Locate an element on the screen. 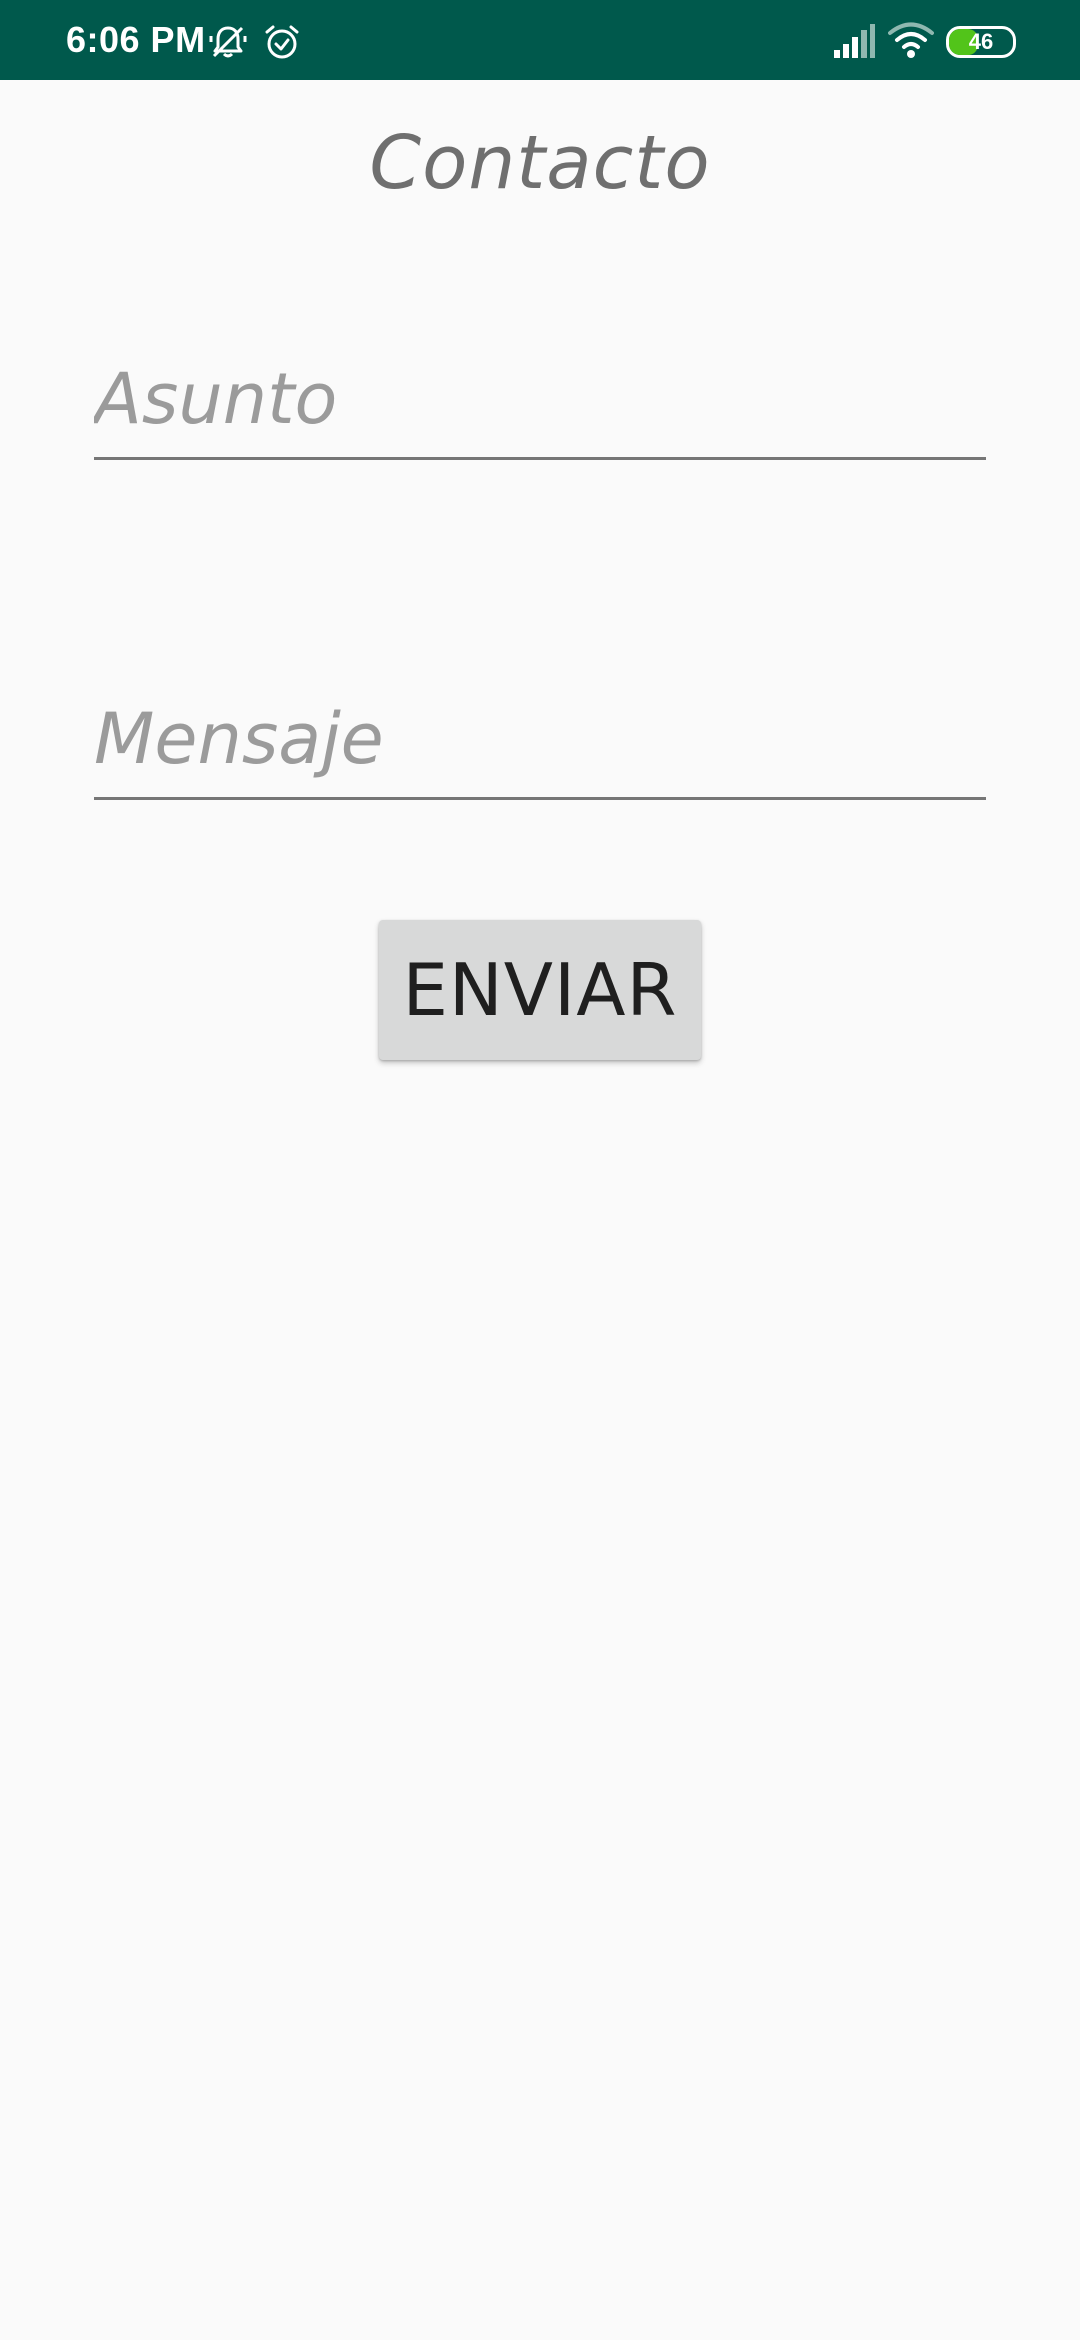 The height and width of the screenshot is (2340, 1080). asunto-field is located at coordinates (540, 400).